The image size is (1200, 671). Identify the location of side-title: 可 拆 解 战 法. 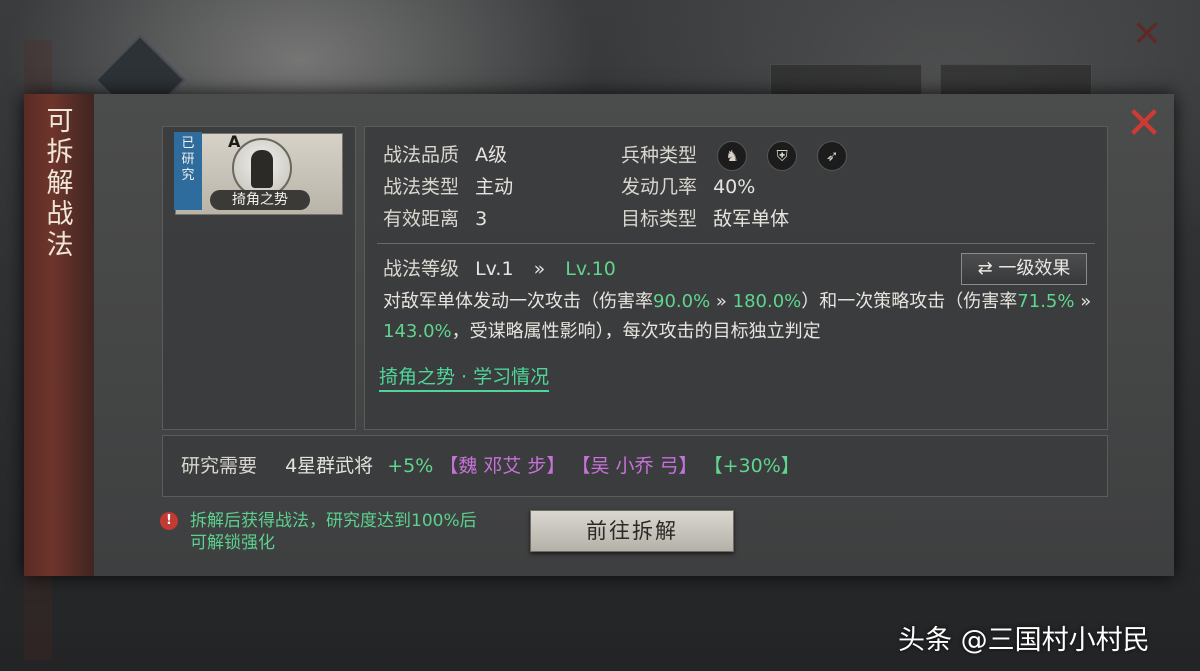
(60, 183).